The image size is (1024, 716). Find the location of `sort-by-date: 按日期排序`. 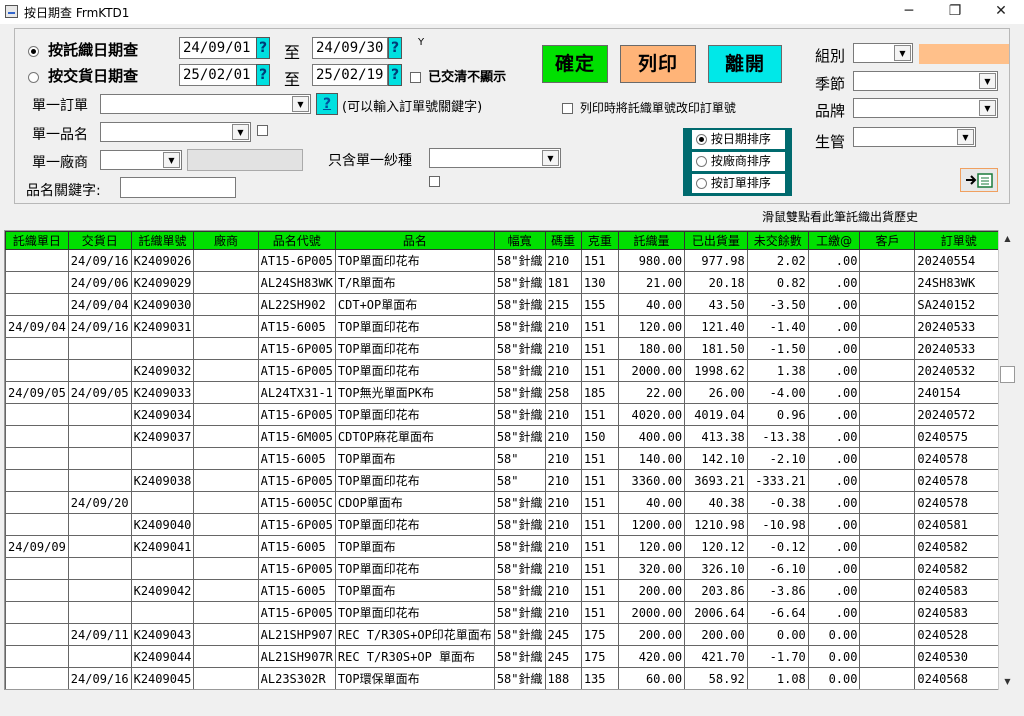

sort-by-date: 按日期排序 is located at coordinates (738, 139).